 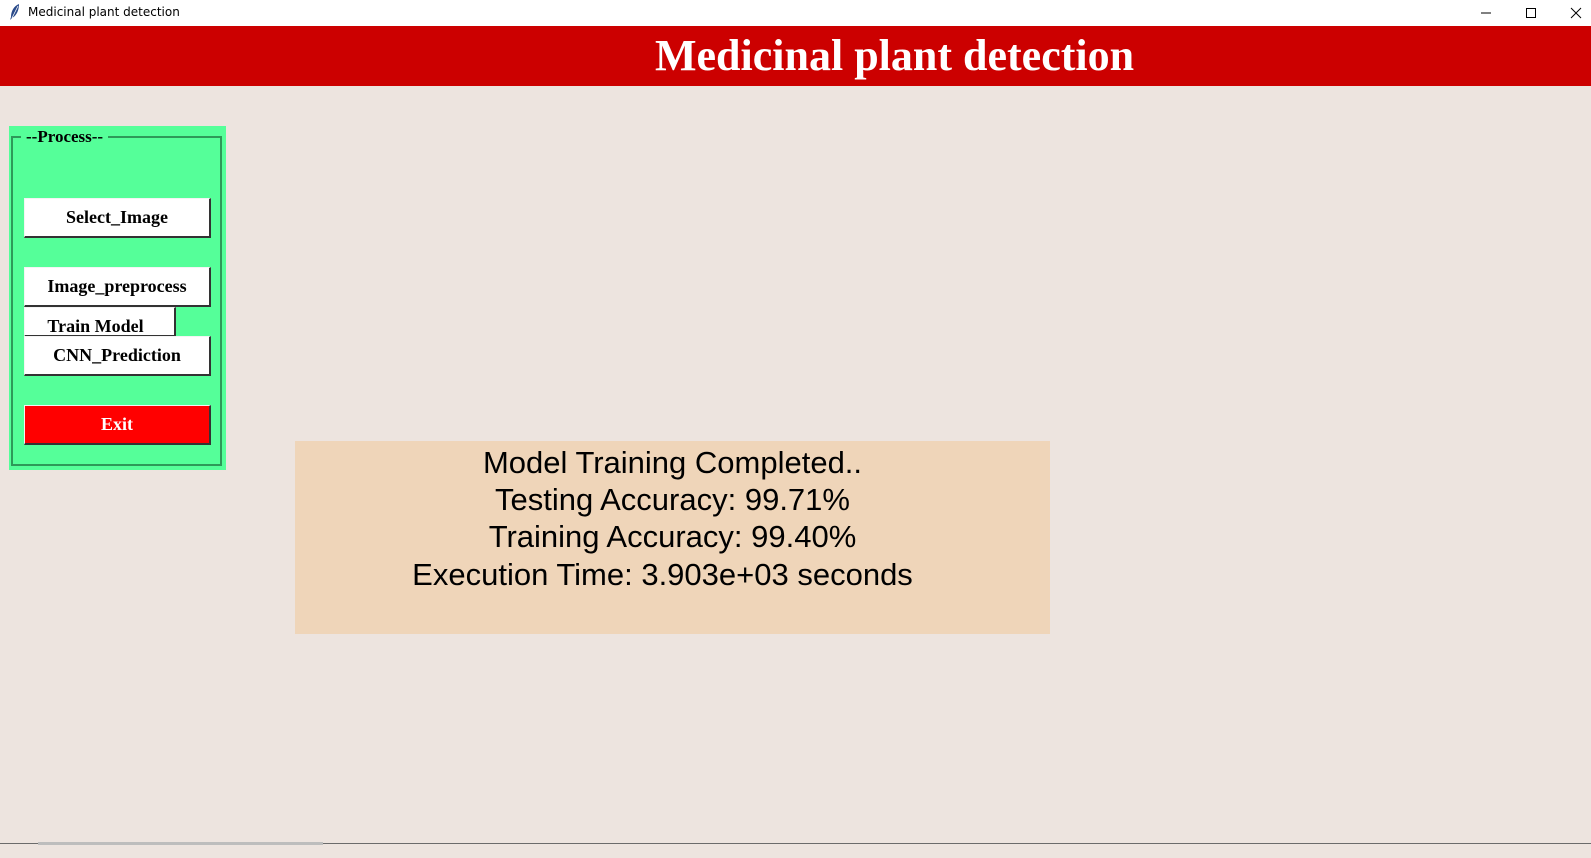 I want to click on minimize-icon, so click(x=1485, y=13).